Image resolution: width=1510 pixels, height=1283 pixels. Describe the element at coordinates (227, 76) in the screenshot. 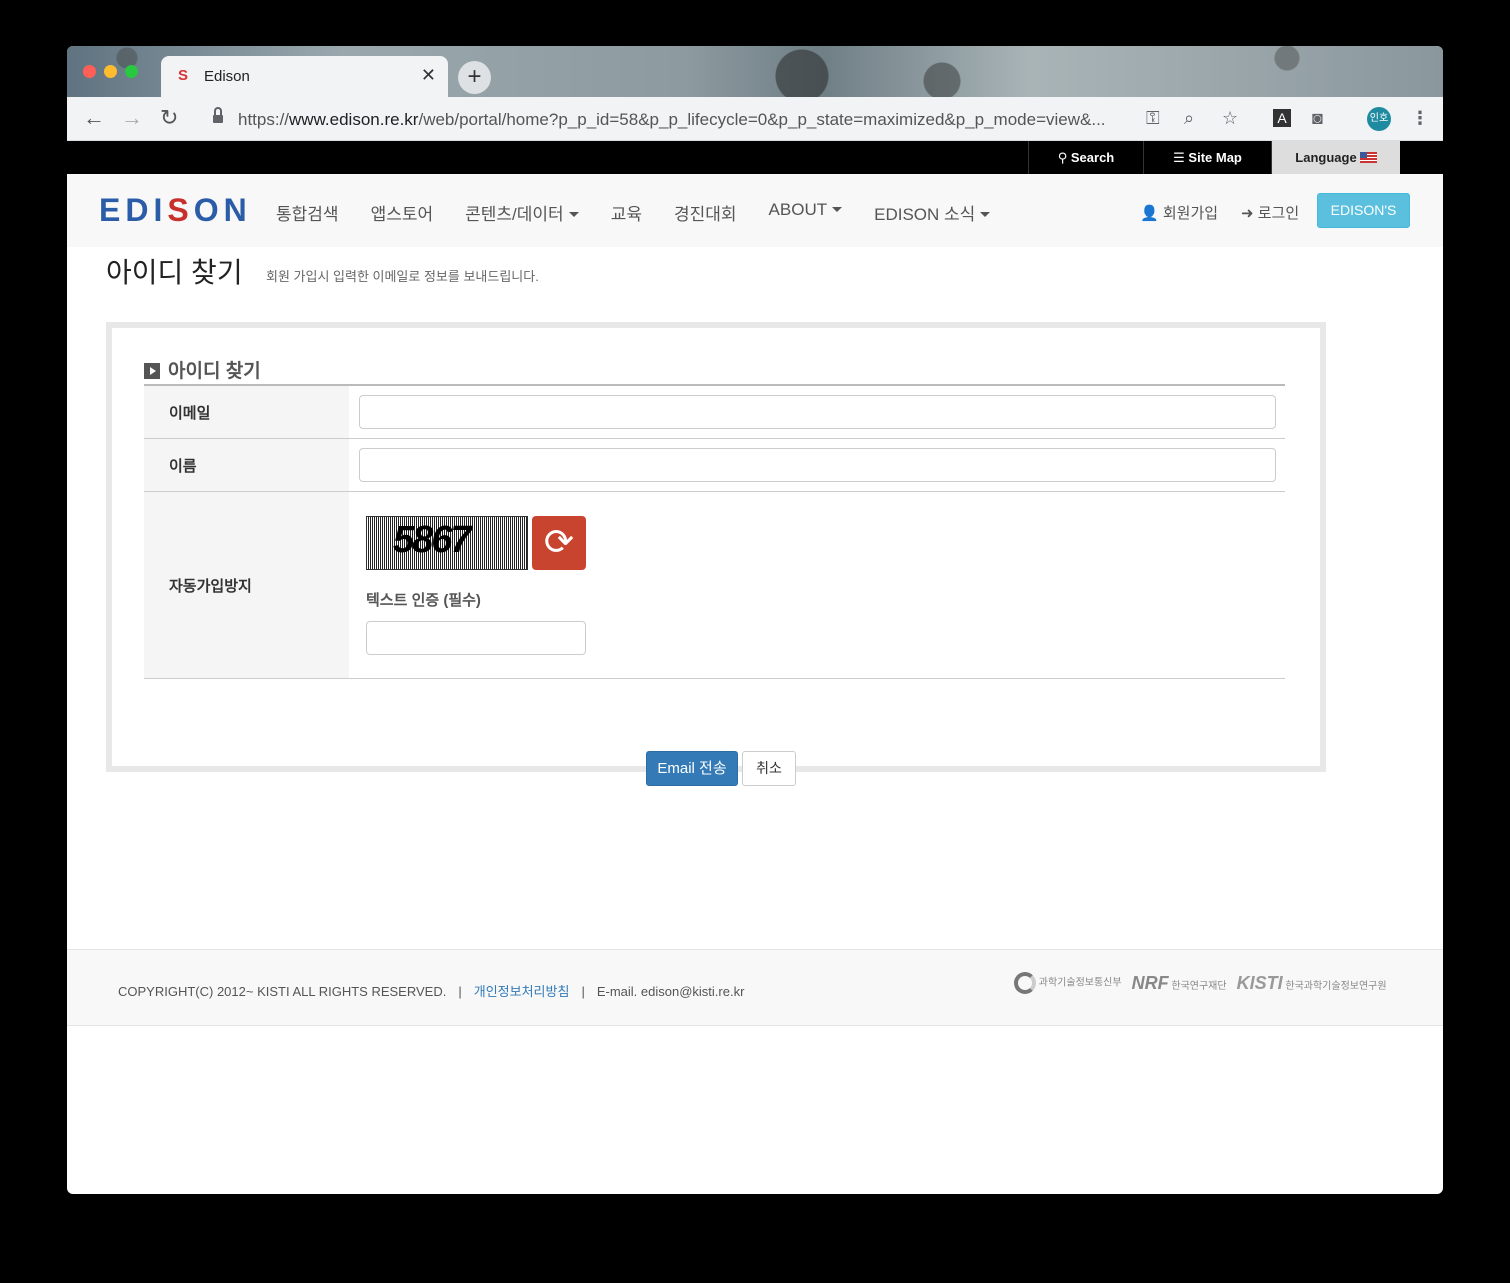

I see `tab-title: Edison` at that location.